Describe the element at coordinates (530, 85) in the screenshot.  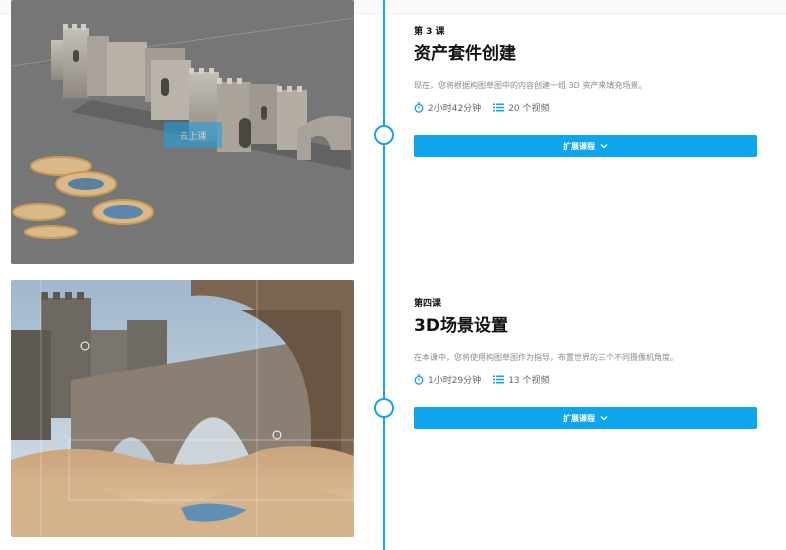
I see `lesson-description: 现在，您将根据构图草图中的内容创建一组 3D 资产来填充场景。` at that location.